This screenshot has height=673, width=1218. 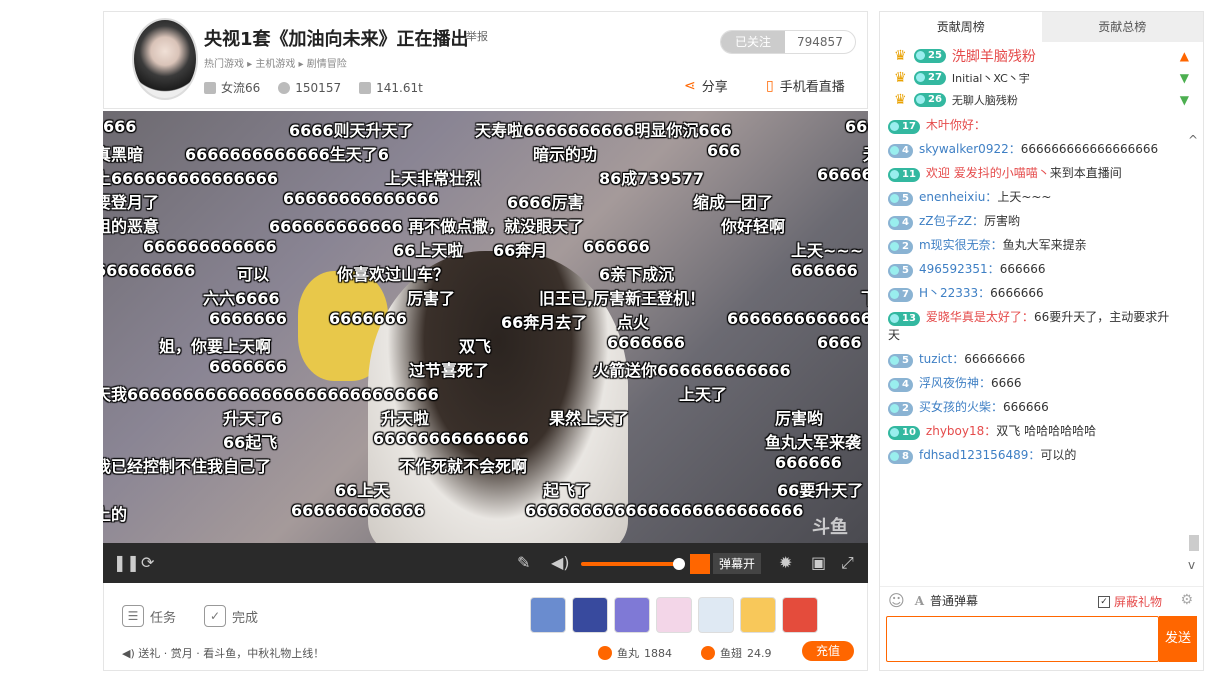 What do you see at coordinates (391, 87) in the screenshot?
I see `weight-stat: 141.61t` at bounding box center [391, 87].